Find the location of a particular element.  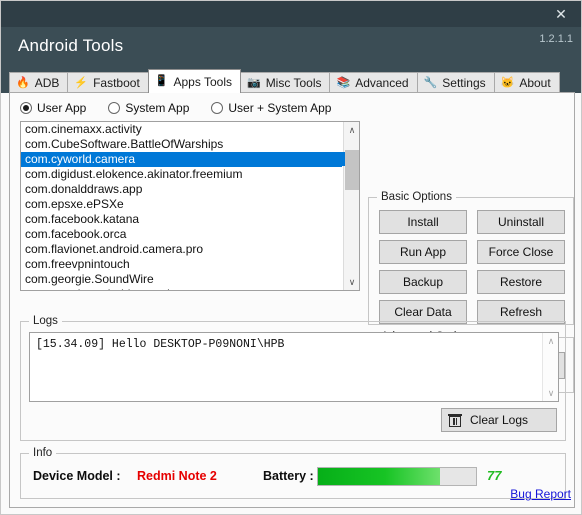

device-model-value: Redmi Note 2 is located at coordinates (177, 476).